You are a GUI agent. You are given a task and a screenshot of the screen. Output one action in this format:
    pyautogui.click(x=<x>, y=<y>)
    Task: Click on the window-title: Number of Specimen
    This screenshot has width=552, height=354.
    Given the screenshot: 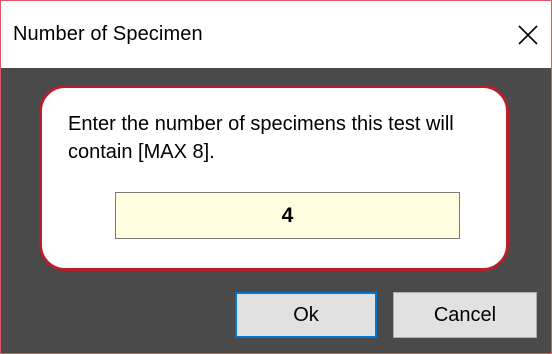 What is the action you would take?
    pyautogui.click(x=108, y=34)
    